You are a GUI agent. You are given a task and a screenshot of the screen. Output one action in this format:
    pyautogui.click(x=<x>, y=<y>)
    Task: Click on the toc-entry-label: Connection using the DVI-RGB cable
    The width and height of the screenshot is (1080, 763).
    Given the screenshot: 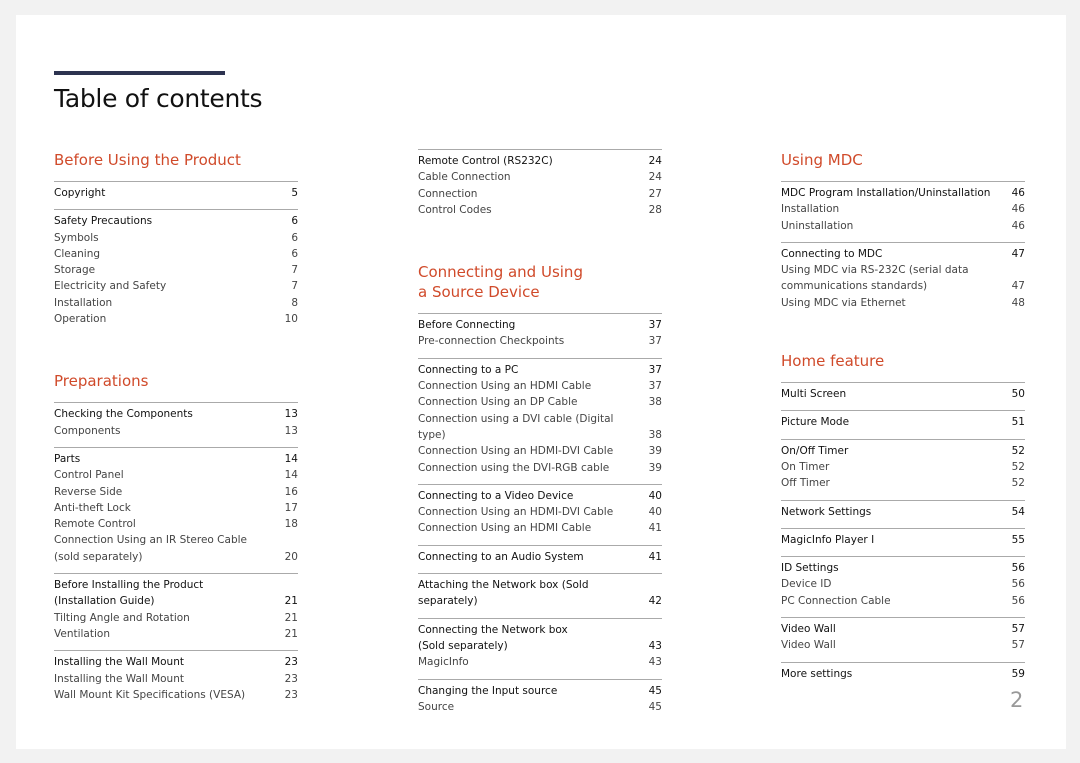 What is the action you would take?
    pyautogui.click(x=514, y=467)
    